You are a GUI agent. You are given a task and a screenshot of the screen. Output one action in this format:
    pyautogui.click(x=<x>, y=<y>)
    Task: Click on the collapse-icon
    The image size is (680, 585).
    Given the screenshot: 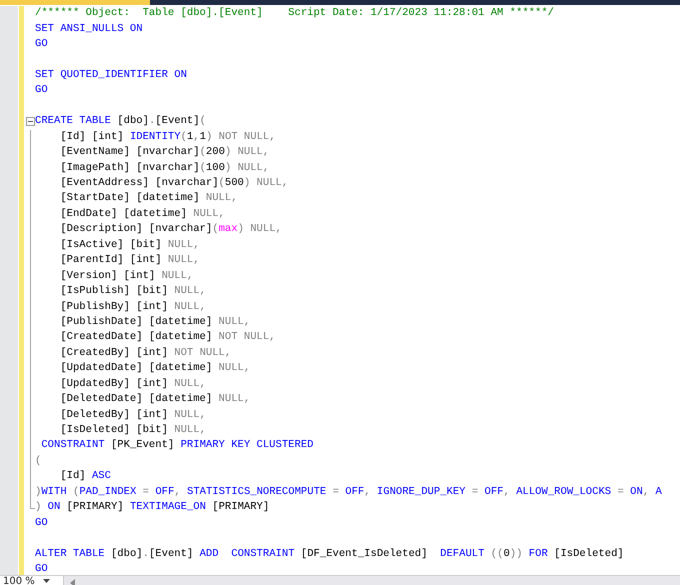 What is the action you would take?
    pyautogui.click(x=30, y=121)
    